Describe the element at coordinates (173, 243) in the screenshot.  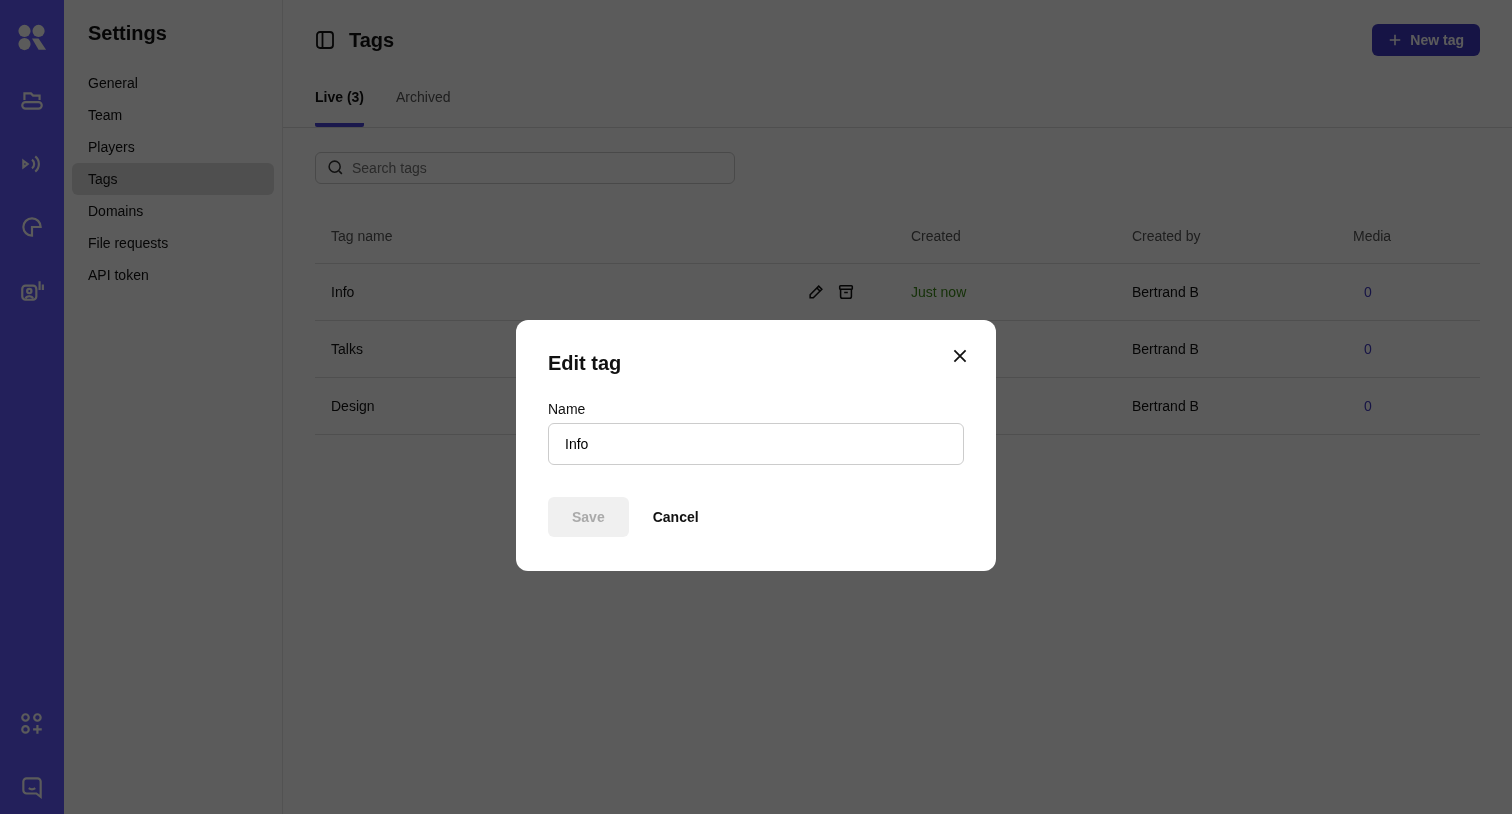
I see `sidebar-item: File requests` at that location.